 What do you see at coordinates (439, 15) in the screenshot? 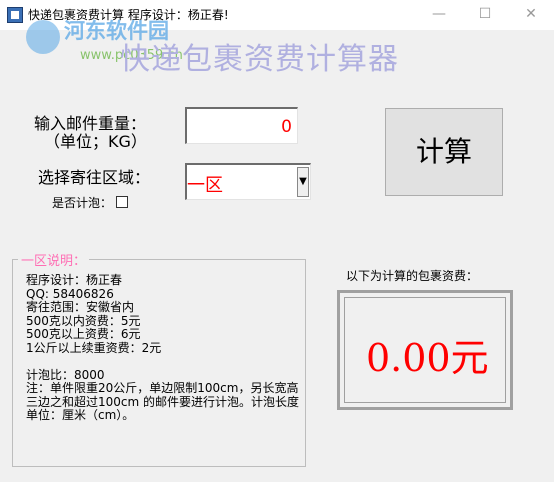
I see `minimize-button: —` at bounding box center [439, 15].